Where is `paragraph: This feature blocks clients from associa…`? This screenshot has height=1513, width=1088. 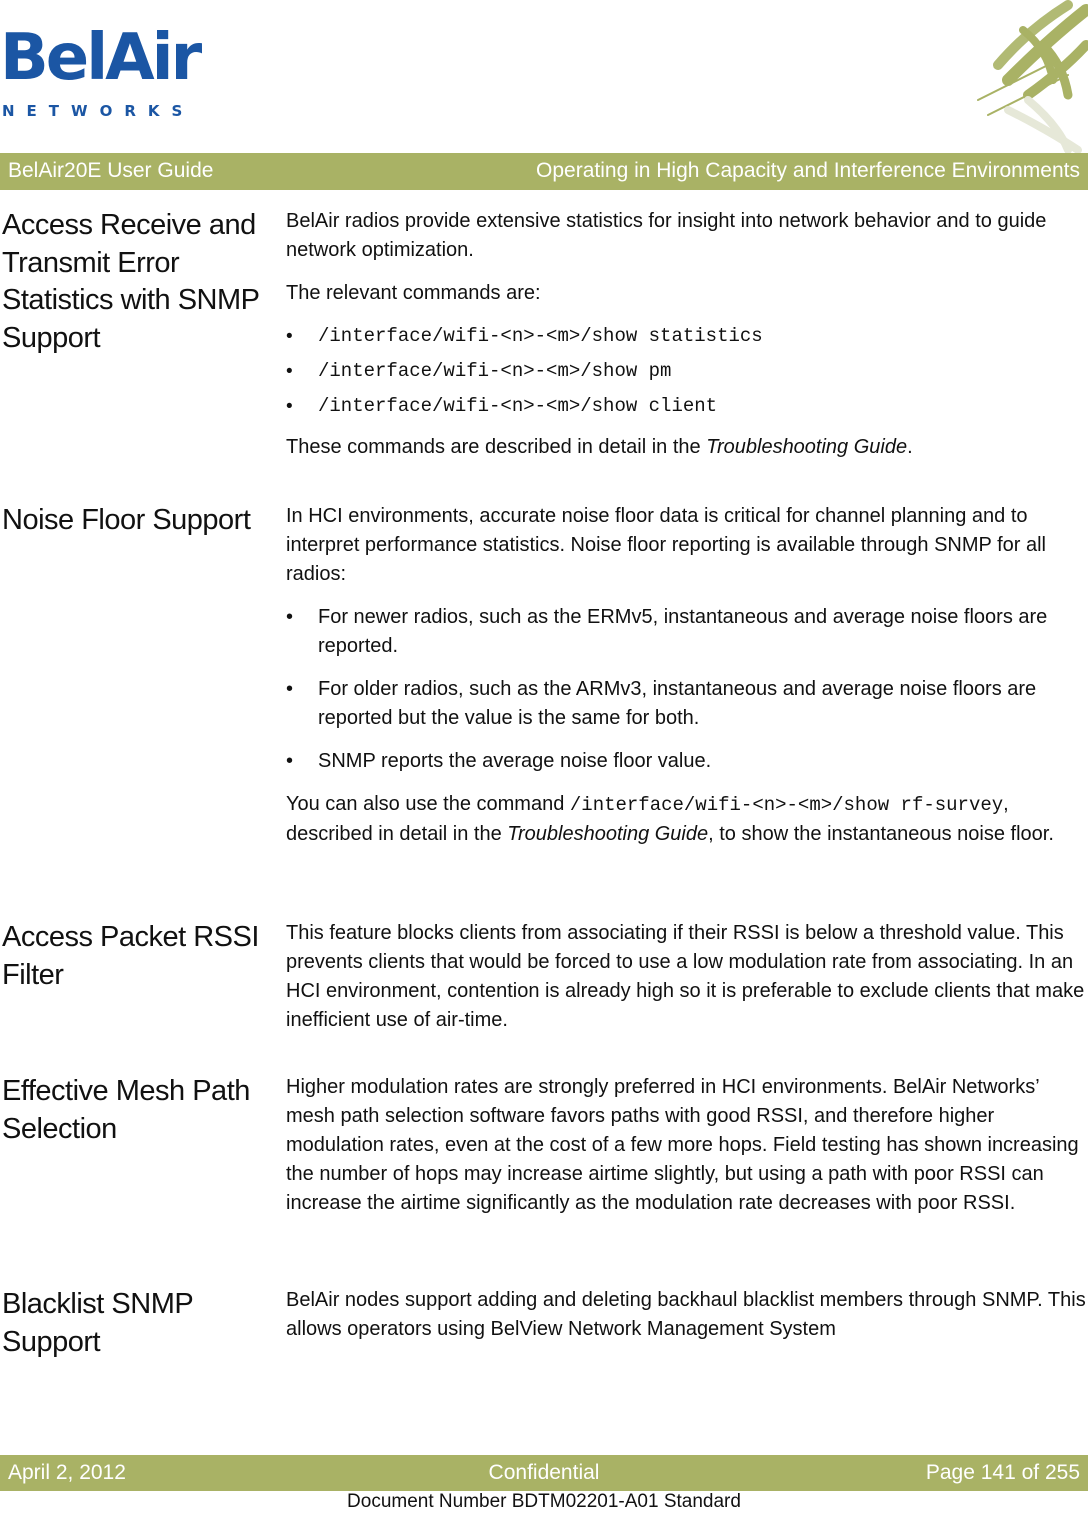
paragraph: This feature blocks clients from associa… is located at coordinates (685, 976).